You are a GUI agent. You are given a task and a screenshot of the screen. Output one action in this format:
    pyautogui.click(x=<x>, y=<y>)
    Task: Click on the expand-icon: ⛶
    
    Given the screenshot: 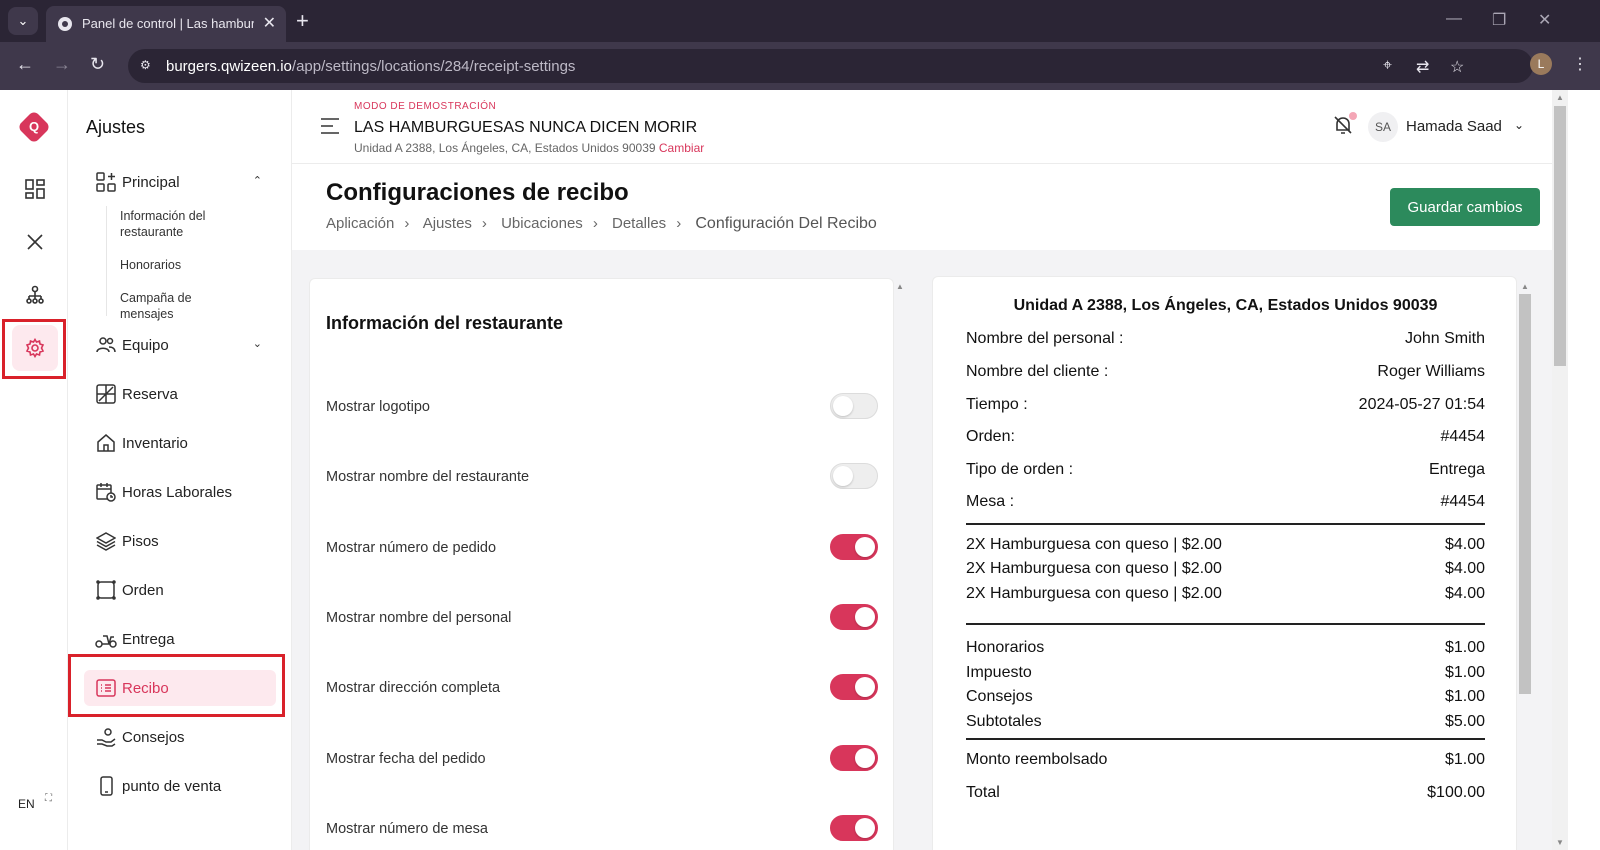 What is the action you would take?
    pyautogui.click(x=48, y=798)
    